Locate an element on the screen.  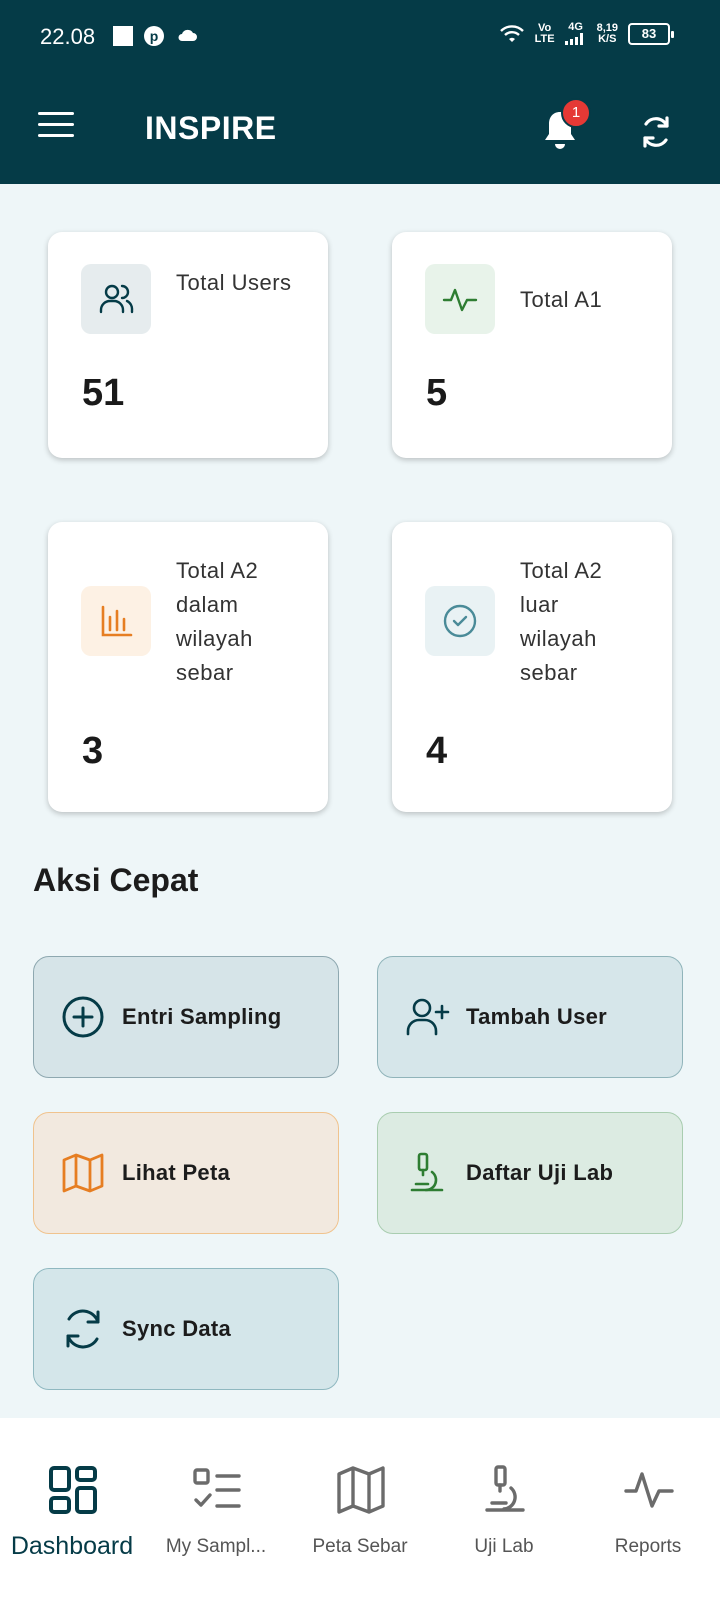
stat-card-total-a1: Total A1 5 is located at coordinates (532, 345).